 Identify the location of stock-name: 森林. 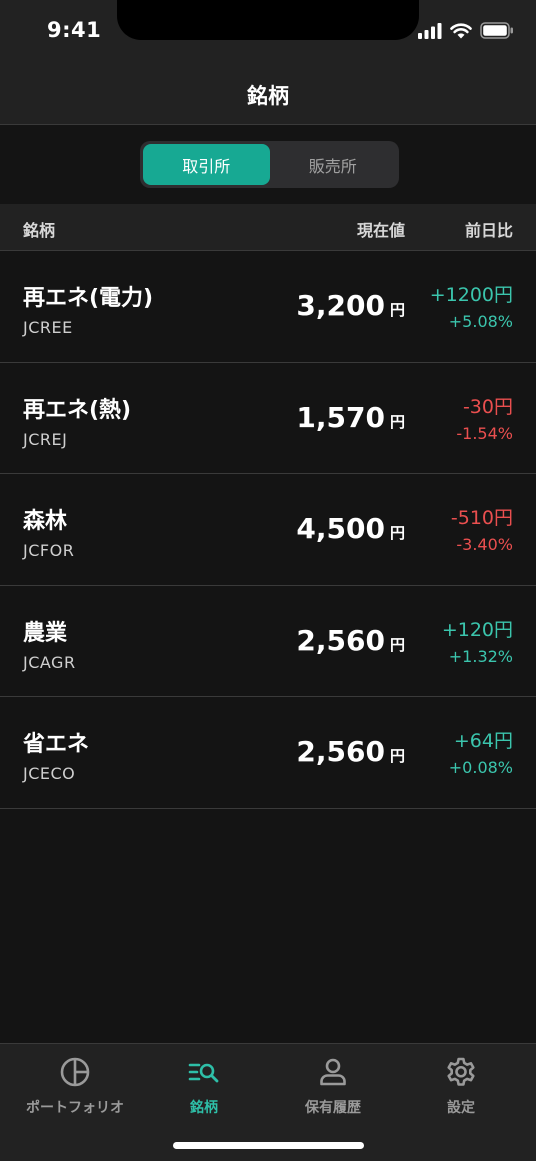
(45, 521).